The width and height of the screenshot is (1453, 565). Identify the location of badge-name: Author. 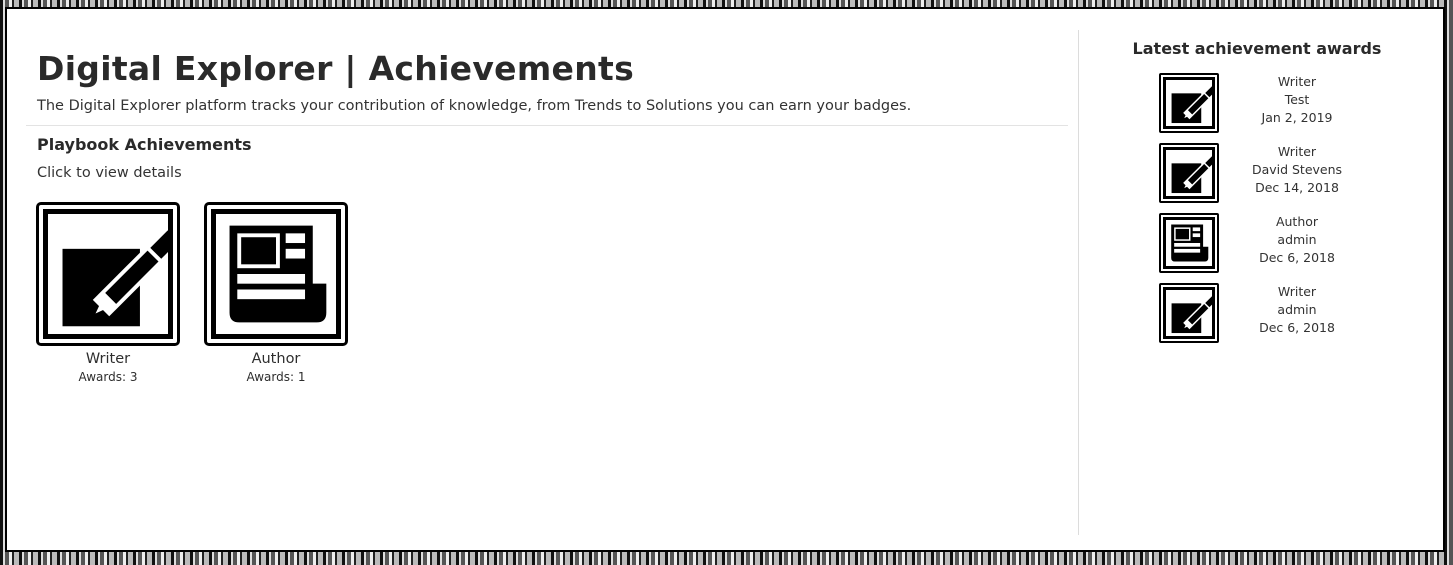
(276, 359).